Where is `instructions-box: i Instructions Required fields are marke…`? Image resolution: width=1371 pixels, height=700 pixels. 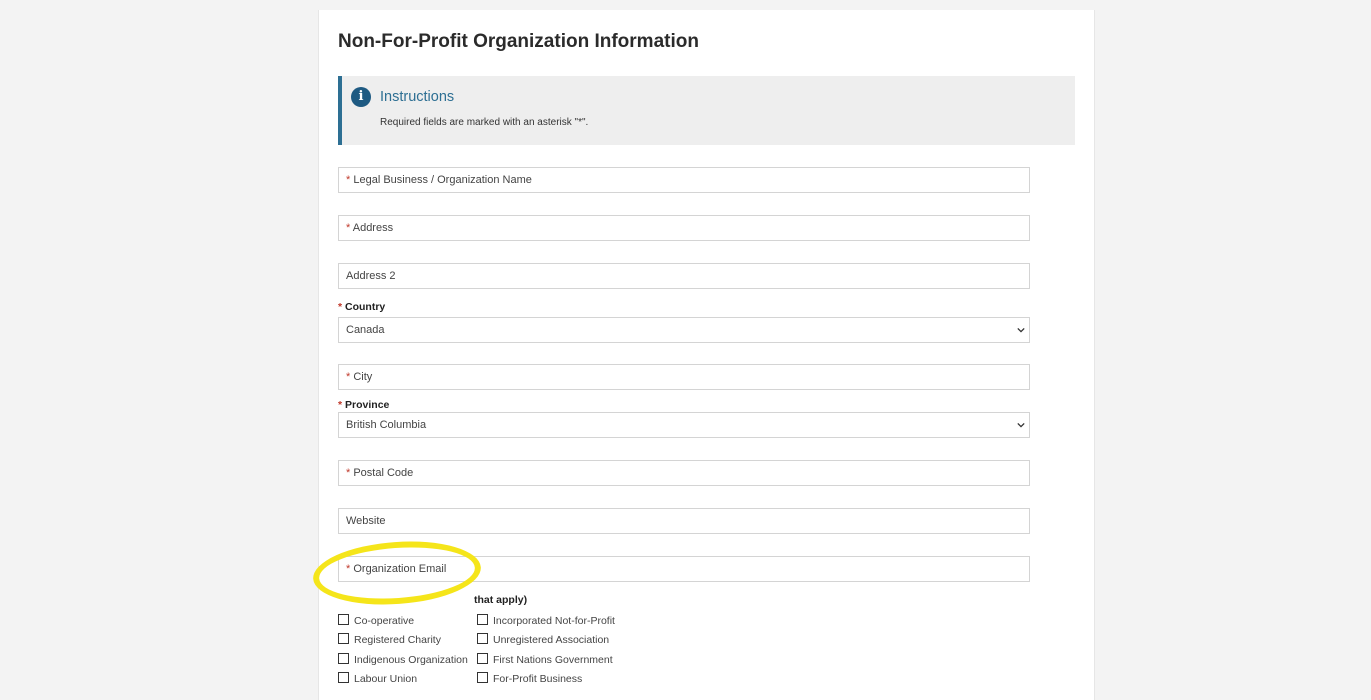
instructions-box: i Instructions Required fields are marke… is located at coordinates (706, 110).